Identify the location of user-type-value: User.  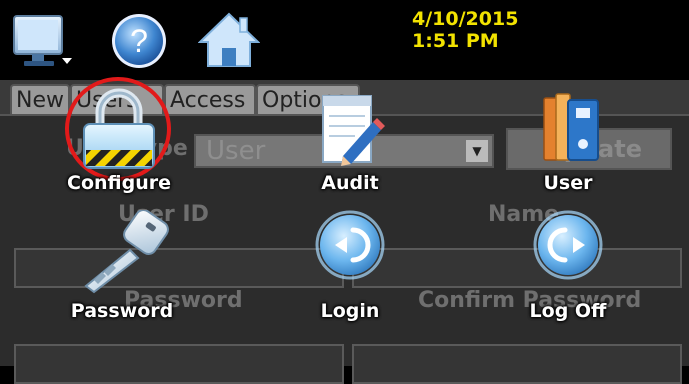
(236, 151).